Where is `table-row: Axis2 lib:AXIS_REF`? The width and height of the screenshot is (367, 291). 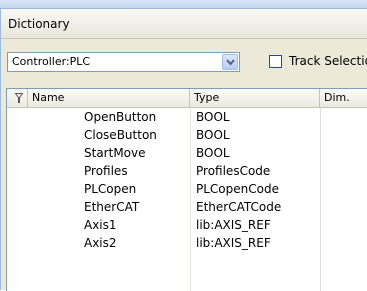 table-row: Axis2 lib:AXIS_REF is located at coordinates (187, 243).